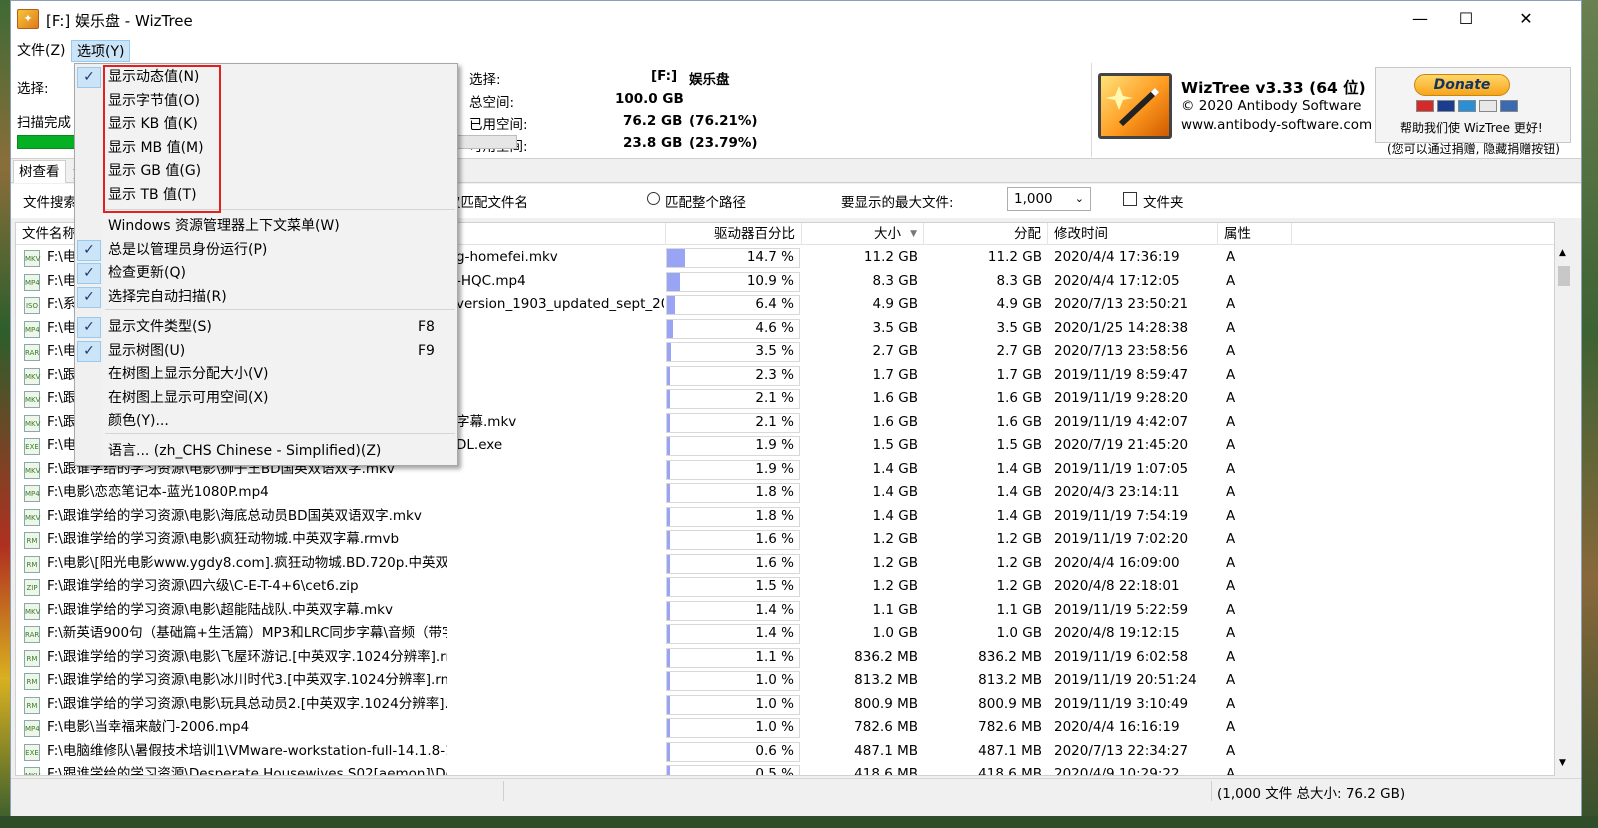 This screenshot has height=828, width=1598. I want to click on cell-percent: 1.9 %, so click(774, 468).